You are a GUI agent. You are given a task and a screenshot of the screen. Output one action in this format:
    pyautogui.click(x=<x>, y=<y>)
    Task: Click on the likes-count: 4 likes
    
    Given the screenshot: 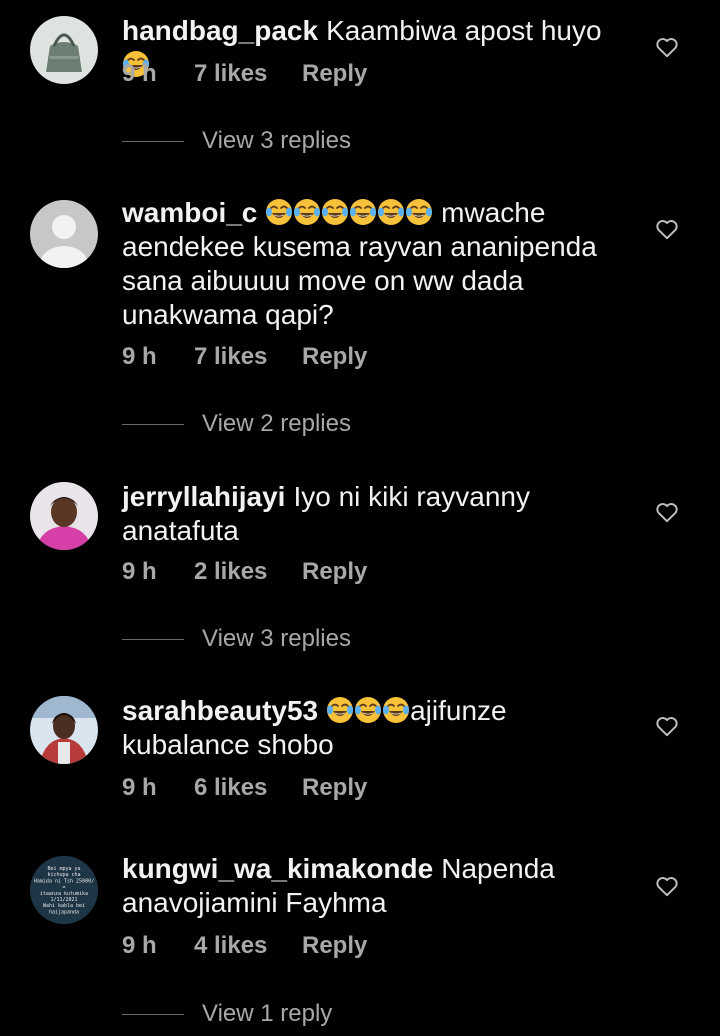 What is the action you would take?
    pyautogui.click(x=248, y=946)
    